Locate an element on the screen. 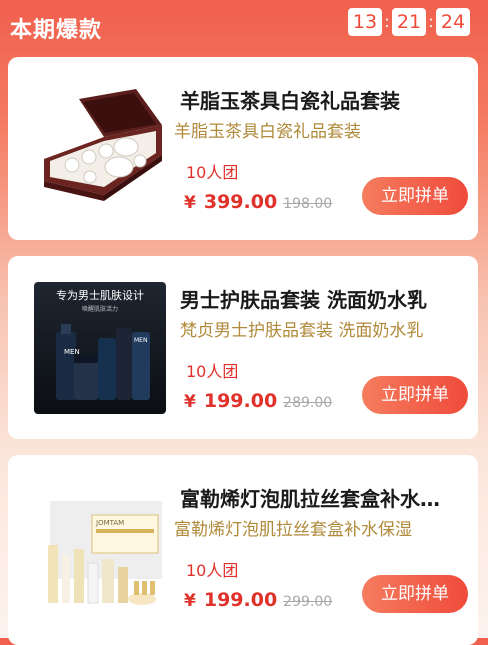  product-image-tea-set is located at coordinates (101, 144).